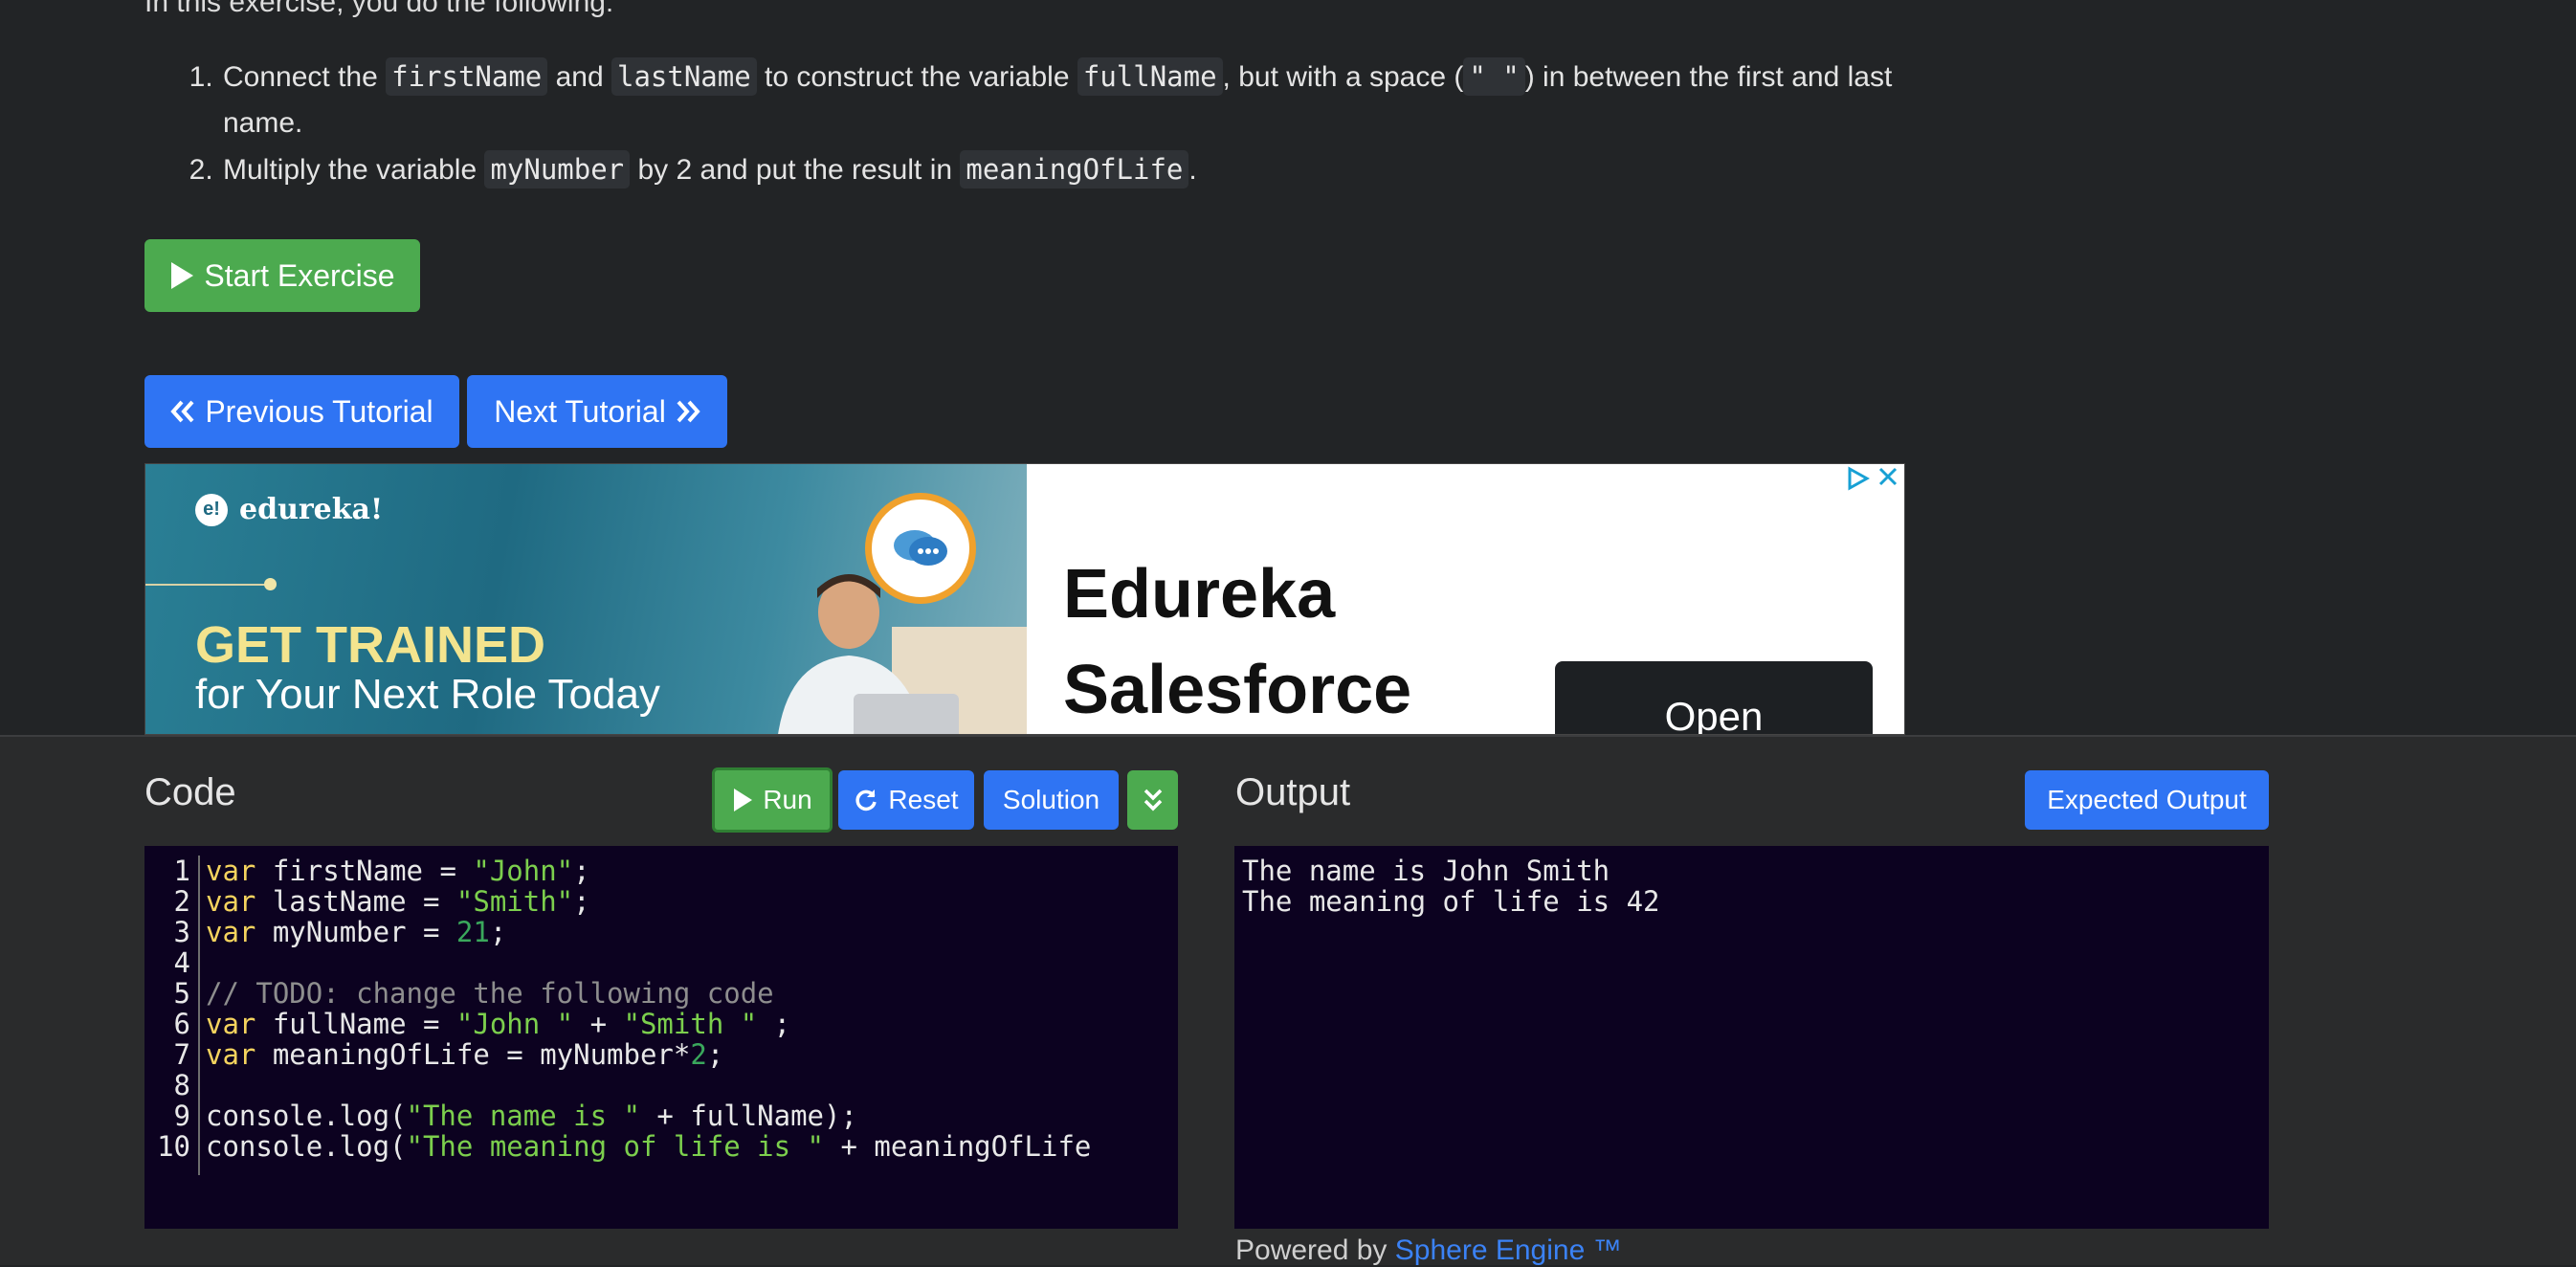 This screenshot has height=1267, width=2576. I want to click on step-text: ., so click(1192, 170).